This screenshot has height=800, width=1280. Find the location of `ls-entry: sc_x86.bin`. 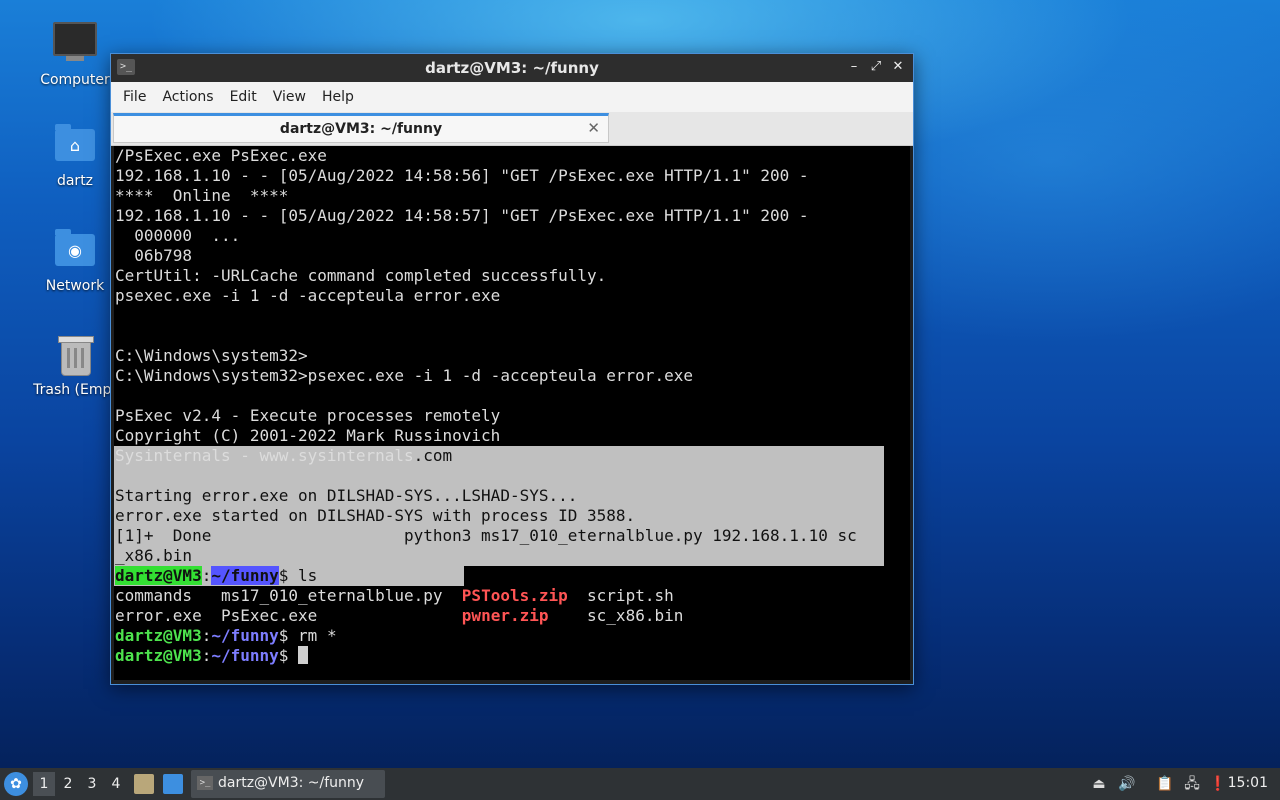

ls-entry: sc_x86.bin is located at coordinates (616, 615).